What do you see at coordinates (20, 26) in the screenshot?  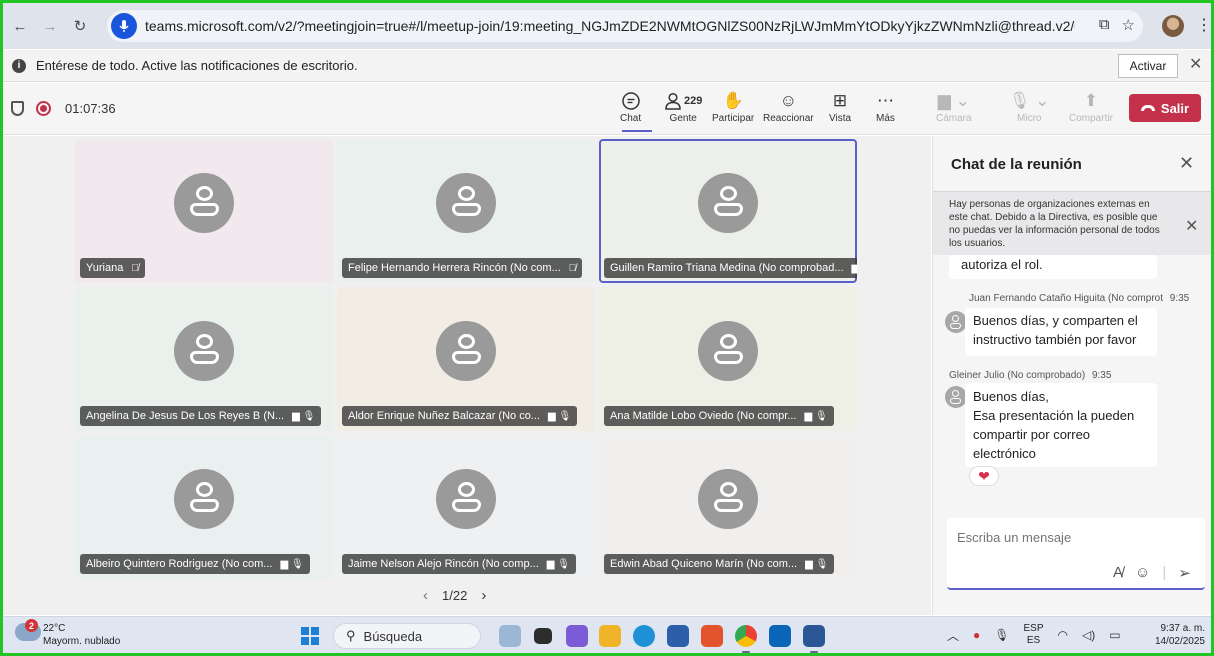 I see `back-icon: ←` at bounding box center [20, 26].